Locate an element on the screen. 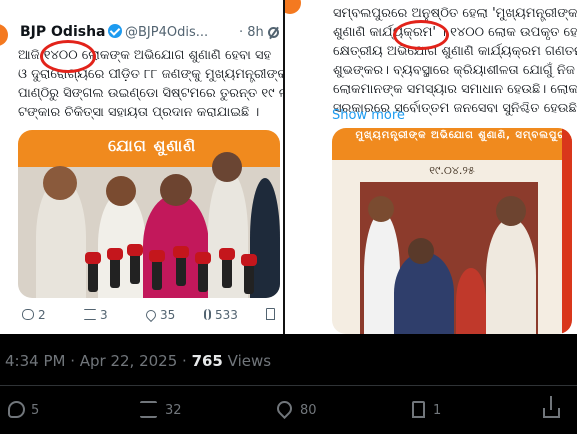 The height and width of the screenshot is (434, 577). poster-banner: ମୁଖ୍ୟମନ୍ତ୍ରୀଙ୍କ ଅଭିଯୋଗ ଶୁଣାଣି, ସମ୍ବଲପୁର is located at coordinates (452, 144).